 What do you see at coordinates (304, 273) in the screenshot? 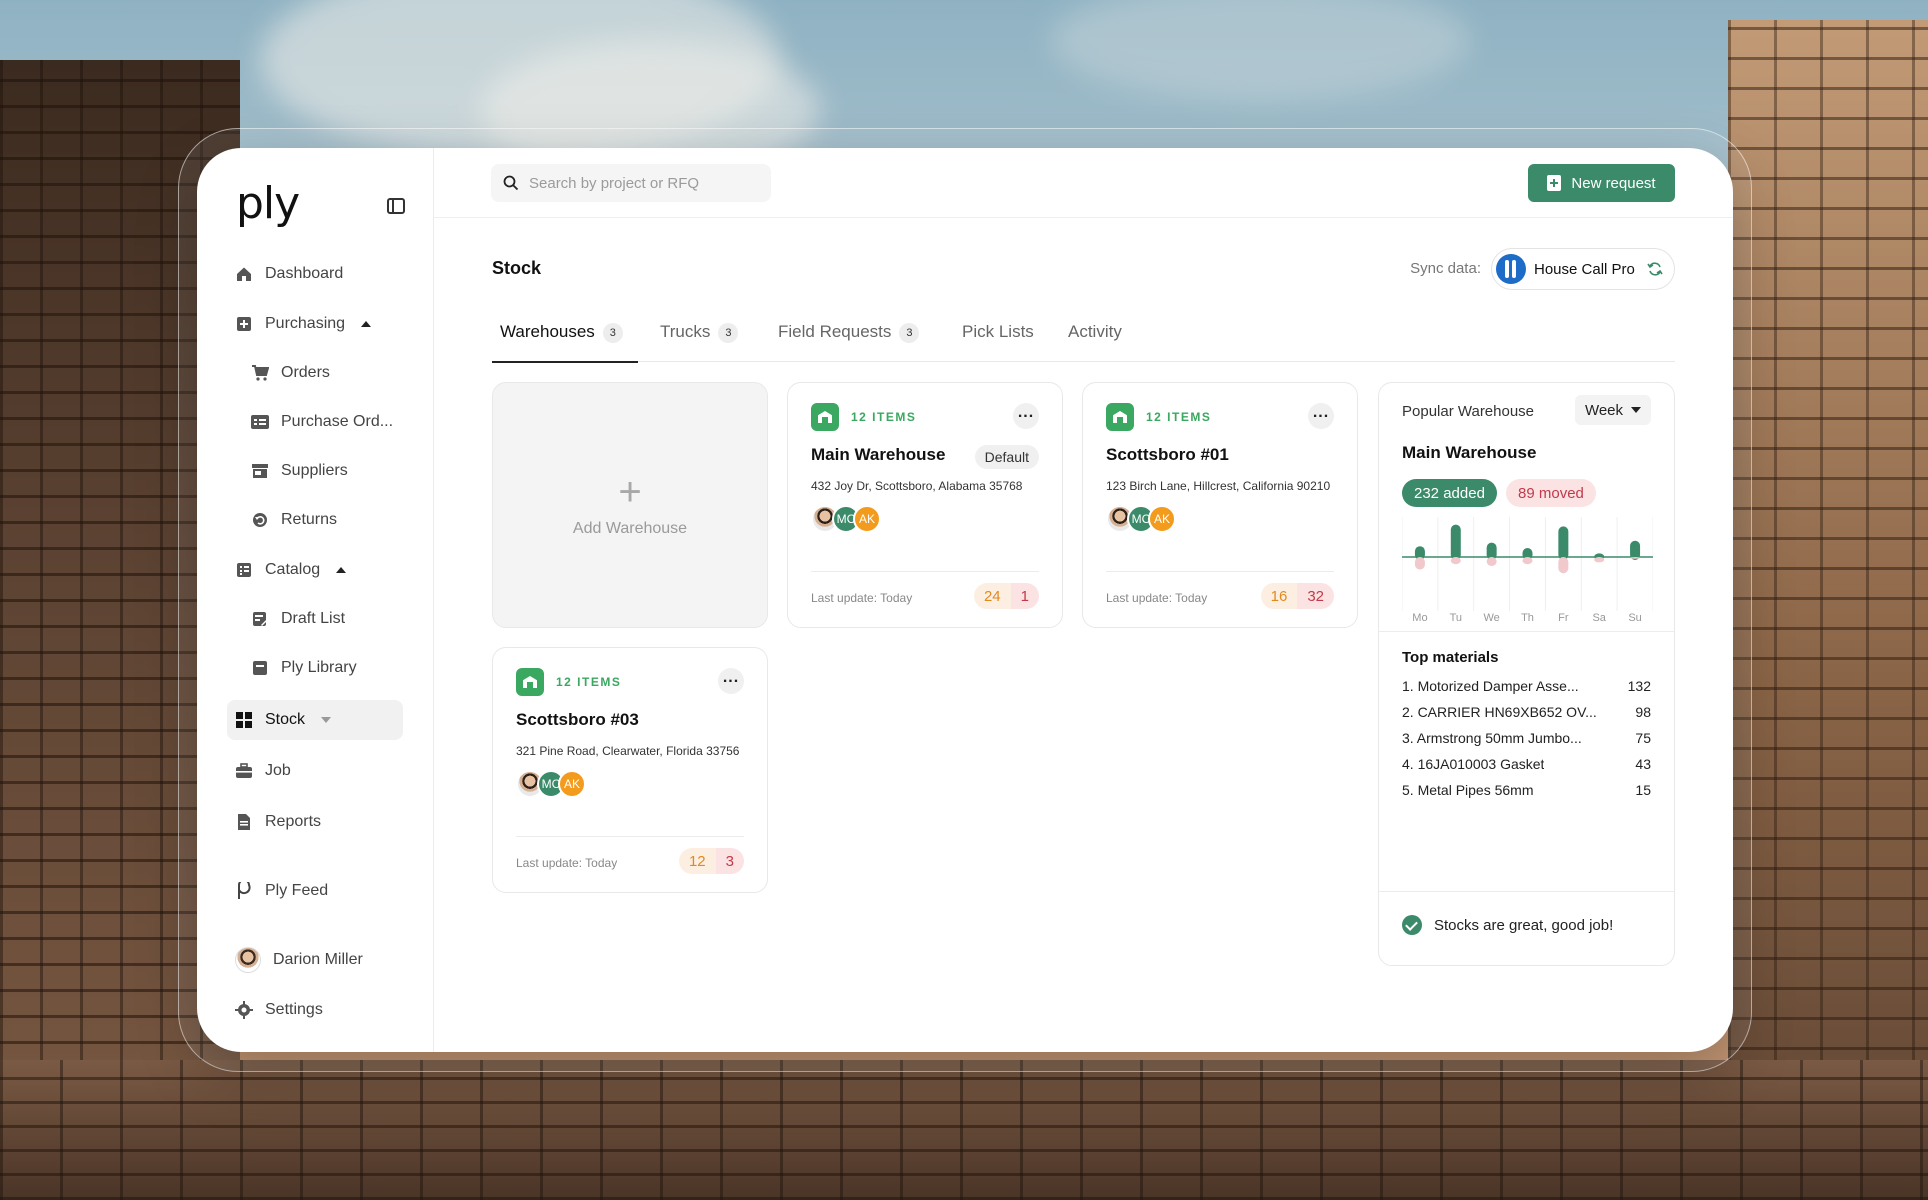
I see `sidebar-item-label: Dashboard` at bounding box center [304, 273].